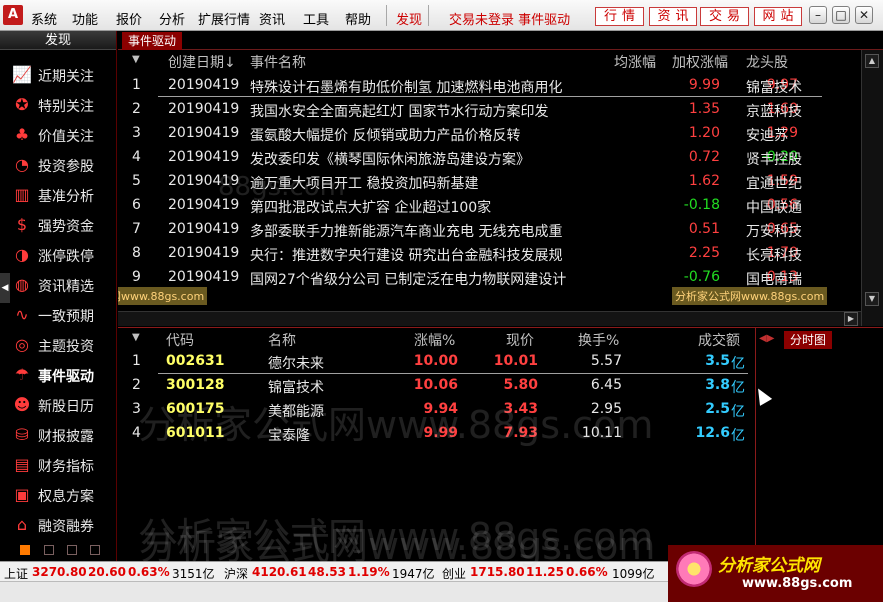 This screenshot has height=602, width=883. Describe the element at coordinates (673, 16) in the screenshot. I see `news-button: 资讯` at that location.